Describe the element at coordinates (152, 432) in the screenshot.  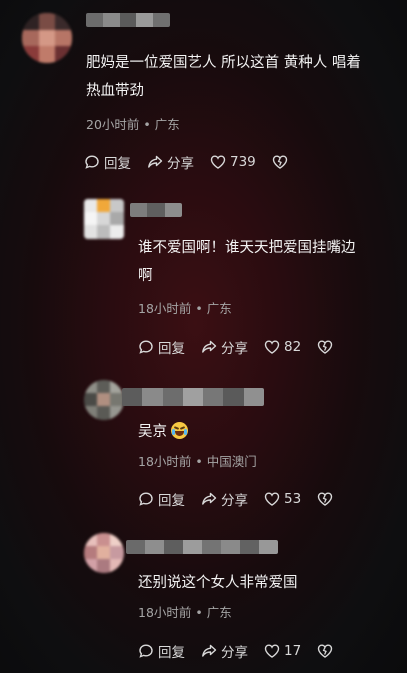
I see `comment-text-label: 吴京` at that location.